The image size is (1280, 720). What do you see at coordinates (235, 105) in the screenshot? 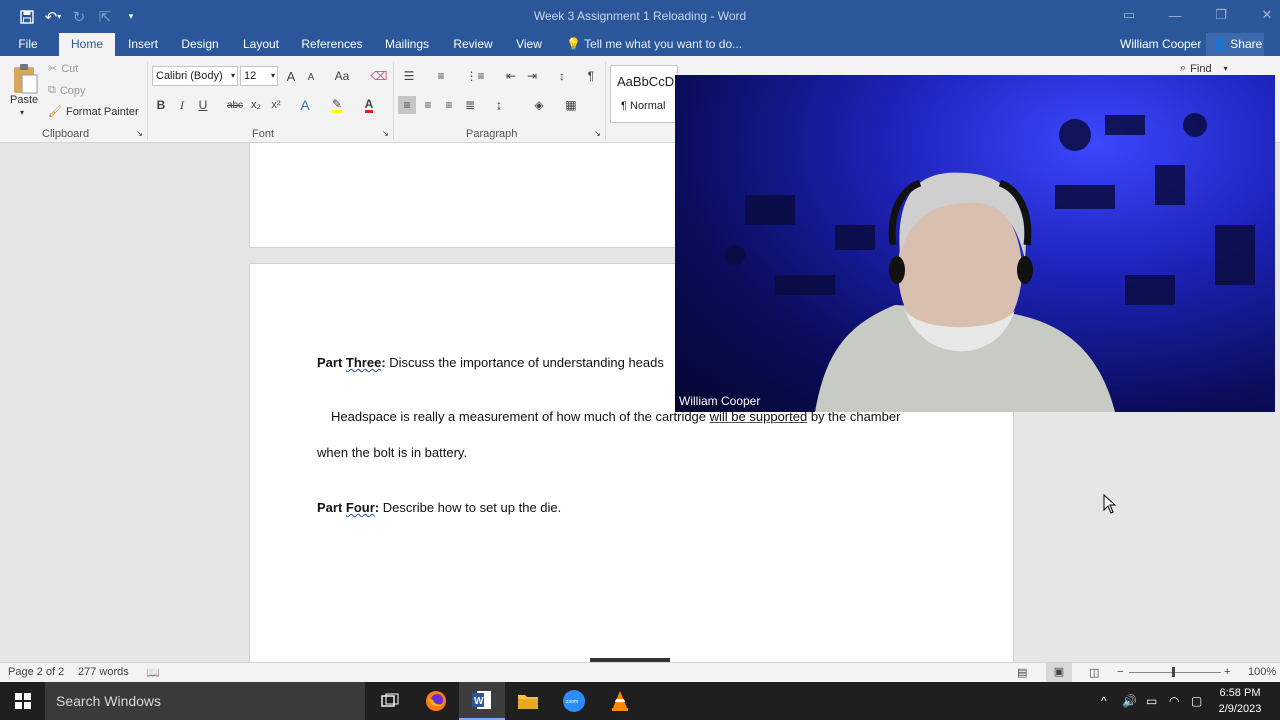
I see `strikethrough-button: abc` at bounding box center [235, 105].